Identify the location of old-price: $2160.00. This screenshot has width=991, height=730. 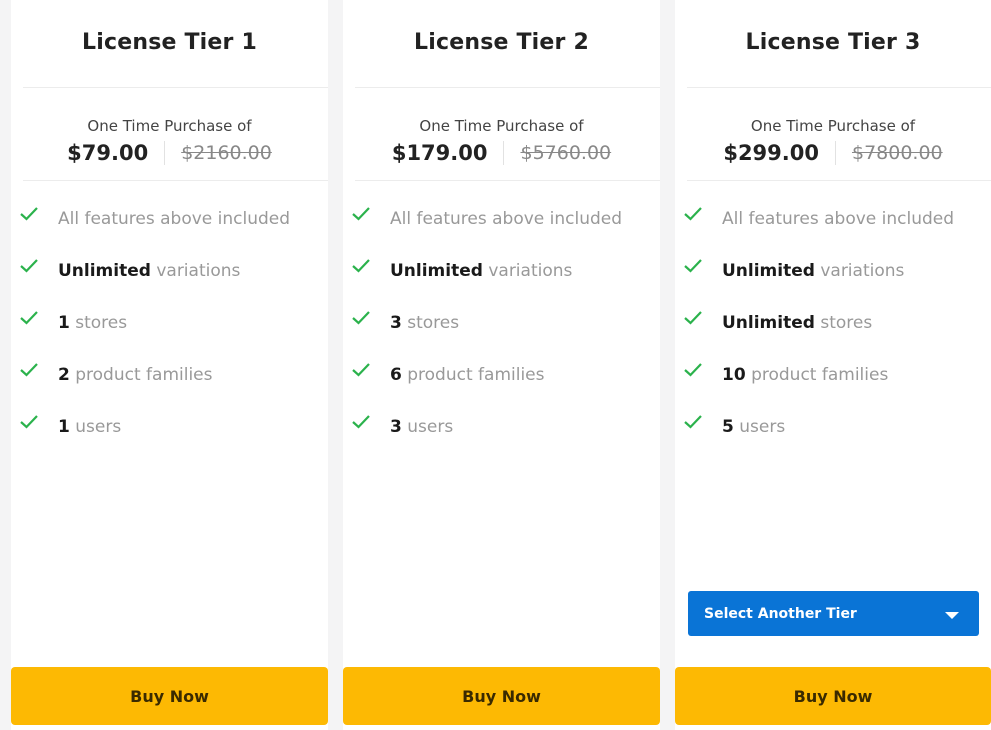
(226, 153).